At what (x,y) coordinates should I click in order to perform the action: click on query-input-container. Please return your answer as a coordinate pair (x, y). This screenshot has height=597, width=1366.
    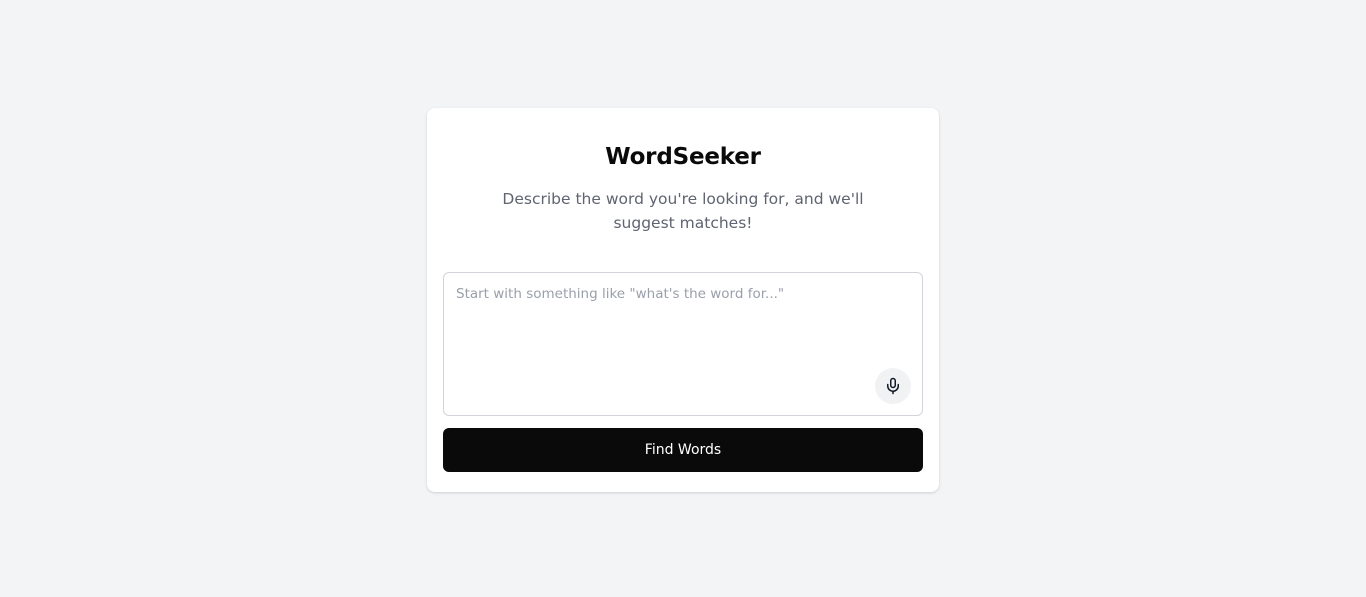
    Looking at the image, I should click on (683, 344).